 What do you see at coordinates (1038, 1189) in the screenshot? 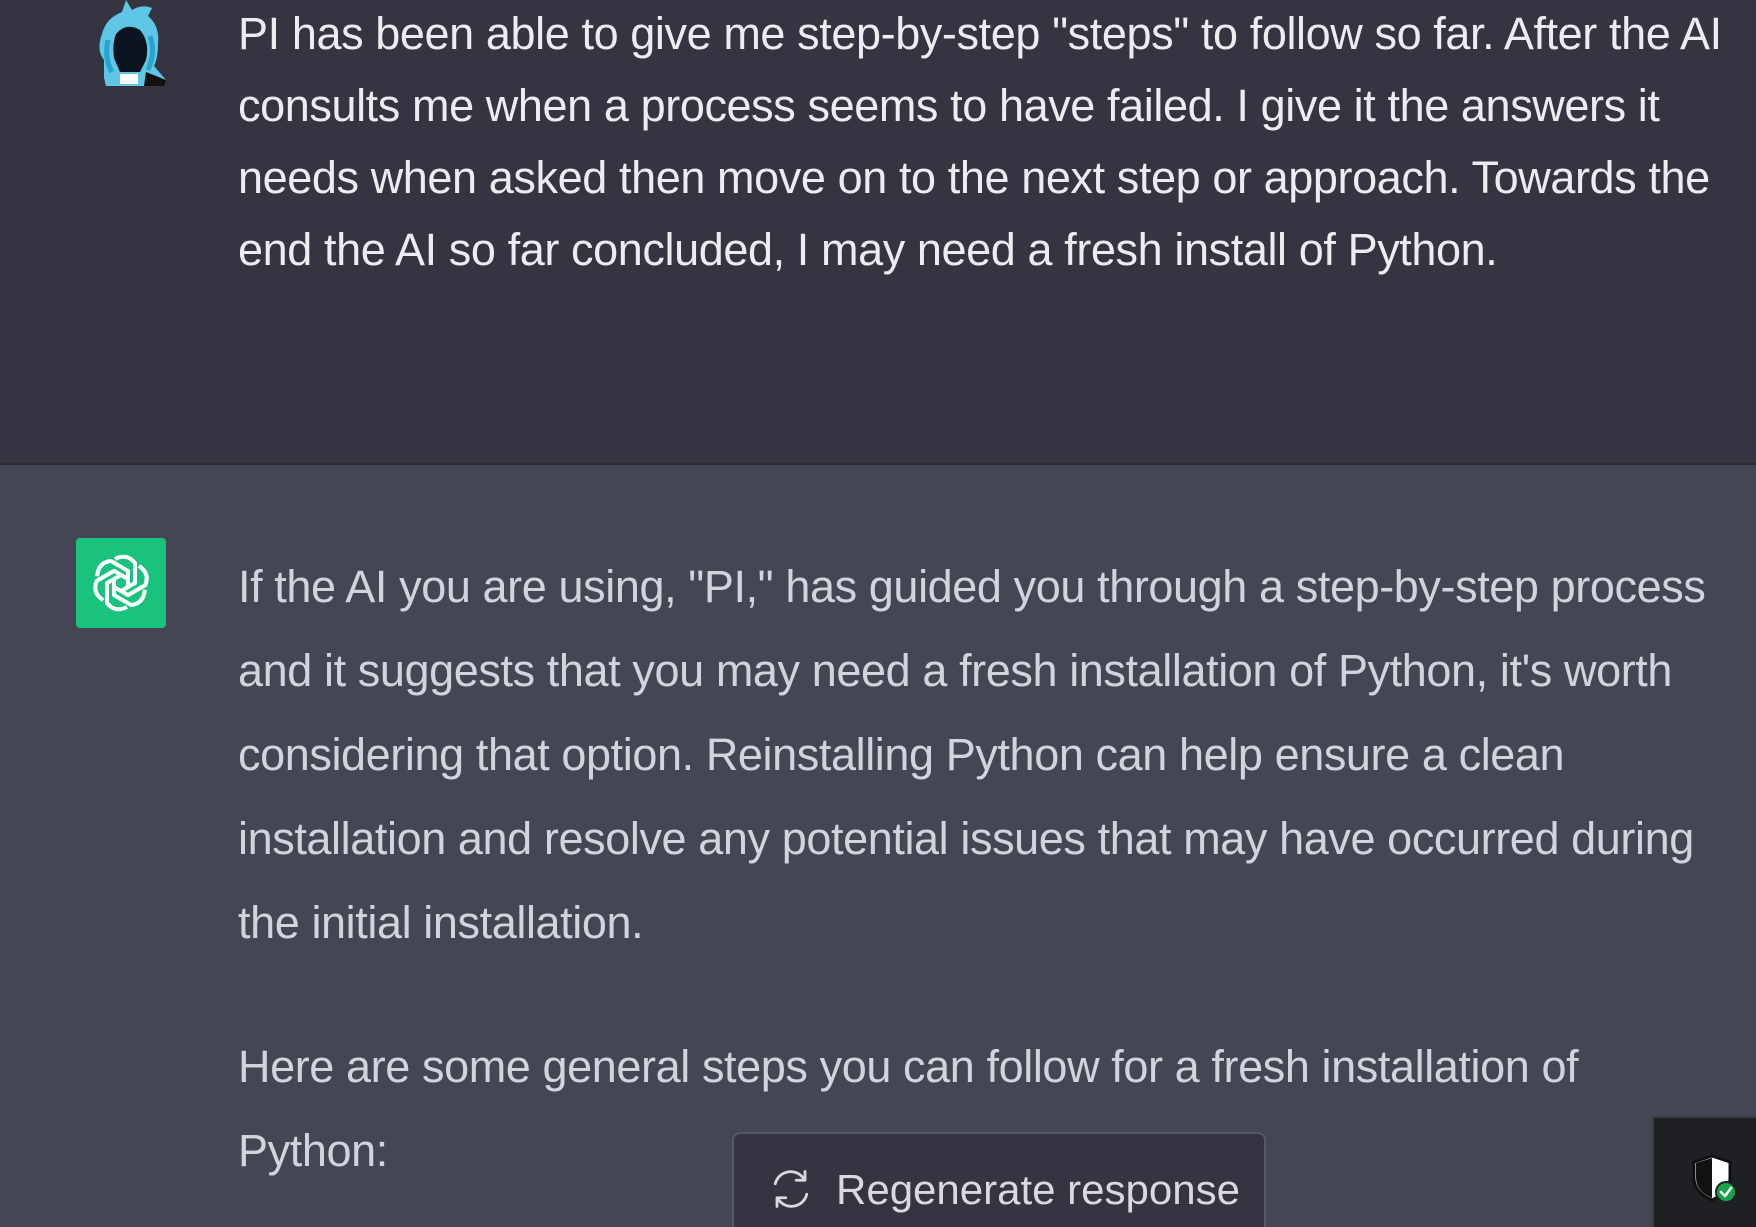
I see `regenerate-label: Regenerate response` at bounding box center [1038, 1189].